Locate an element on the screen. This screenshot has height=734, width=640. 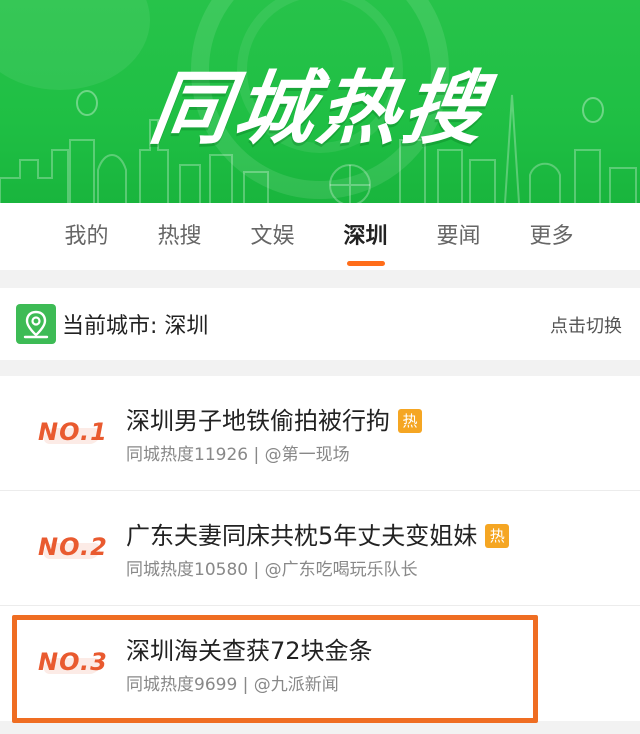
tab-shenzhen: 深圳 is located at coordinates (365, 236).